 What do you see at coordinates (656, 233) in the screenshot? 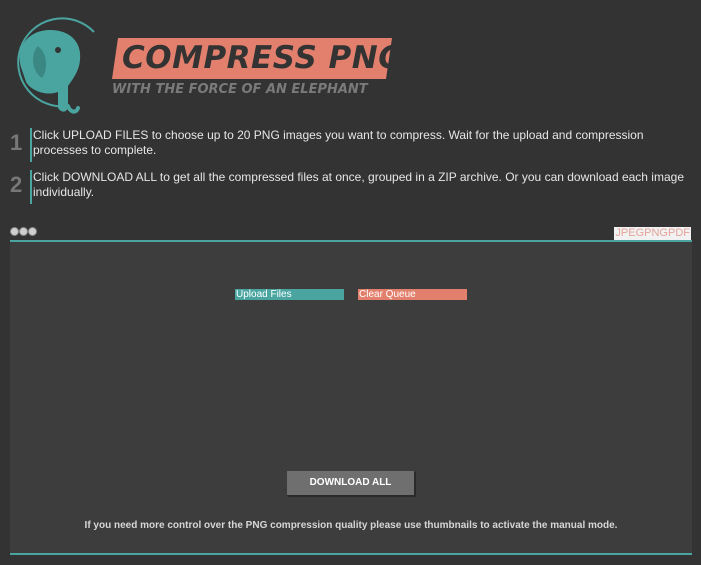
I see `tab-png: PNG` at bounding box center [656, 233].